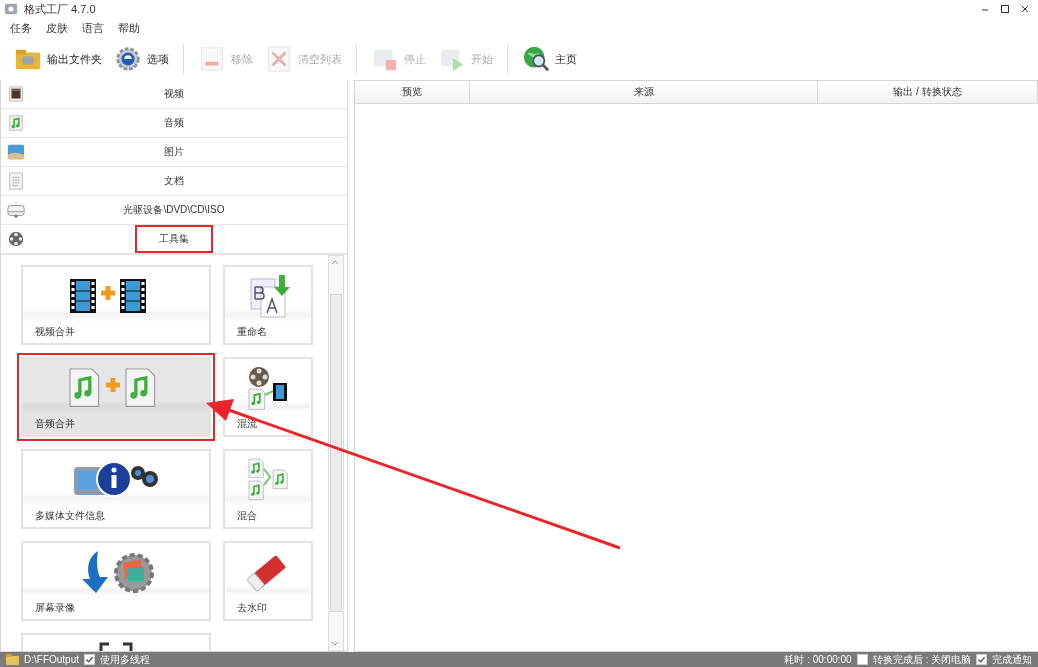 This screenshot has height=667, width=1038. Describe the element at coordinates (268, 397) in the screenshot. I see `tool-card: 混流` at that location.